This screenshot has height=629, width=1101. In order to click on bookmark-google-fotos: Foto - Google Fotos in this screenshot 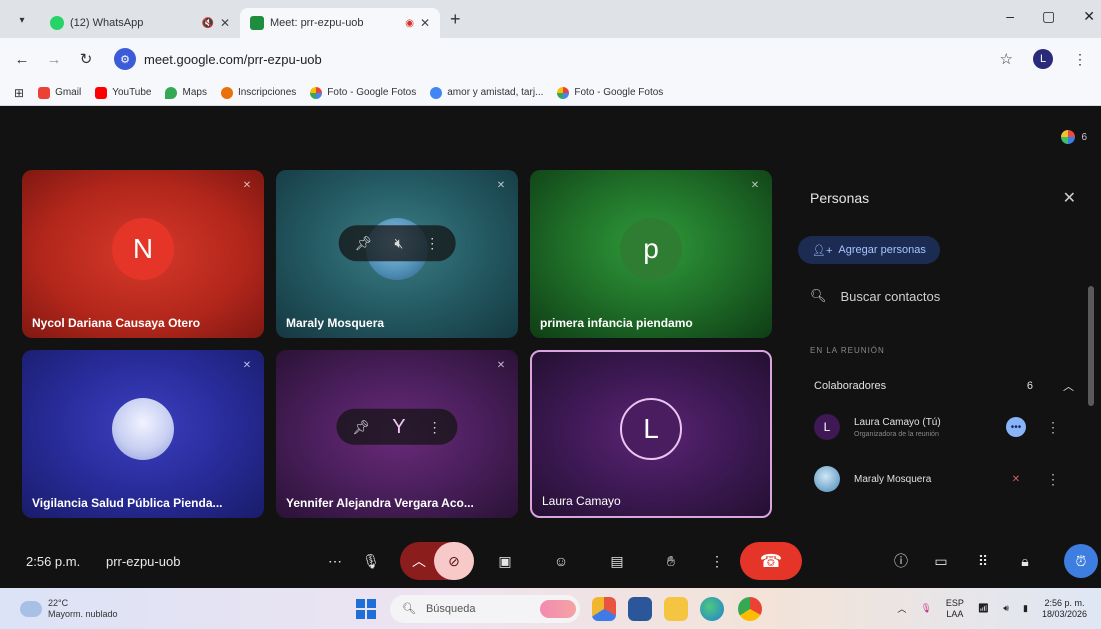, I will do `click(363, 92)`.